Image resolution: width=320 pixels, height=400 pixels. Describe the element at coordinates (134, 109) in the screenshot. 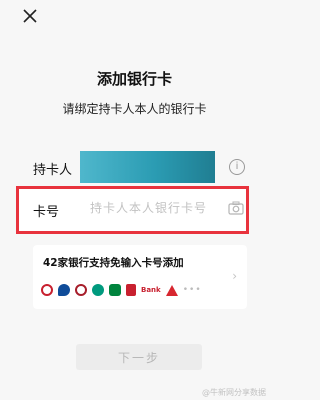

I see `page-subtitle: 请绑定持卡人本人的银行卡` at that location.